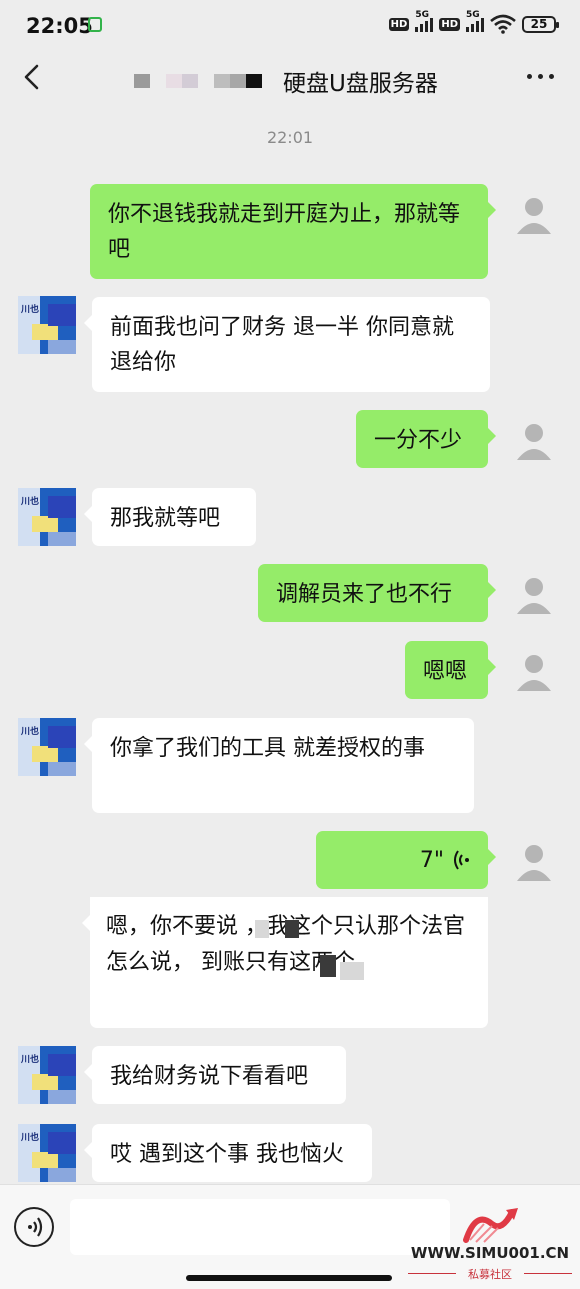 The width and height of the screenshot is (580, 1289). I want to click on message-timestamp: 22:01, so click(290, 137).